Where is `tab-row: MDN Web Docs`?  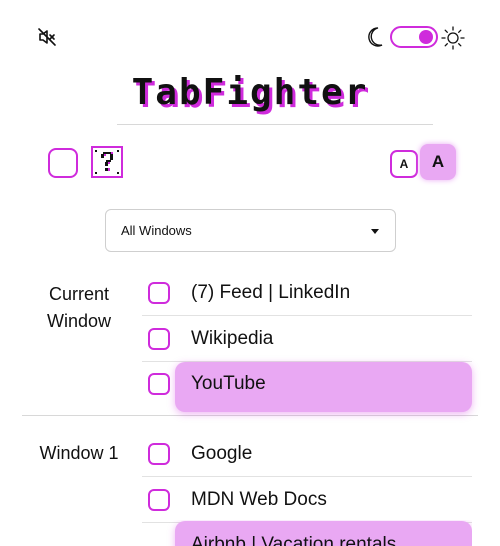 tab-row: MDN Web Docs is located at coordinates (307, 500).